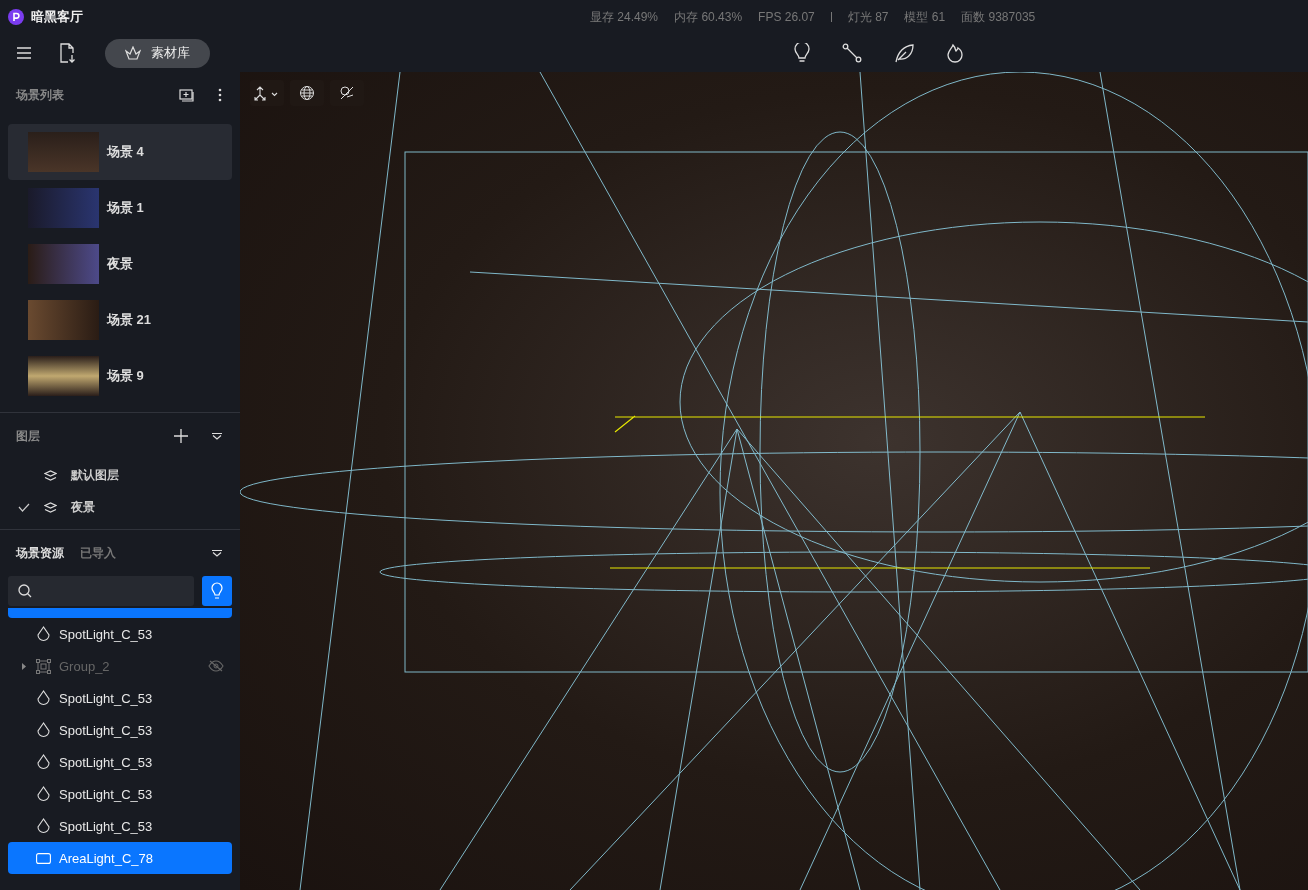  I want to click on app-title: 暗黑客厅, so click(57, 17).